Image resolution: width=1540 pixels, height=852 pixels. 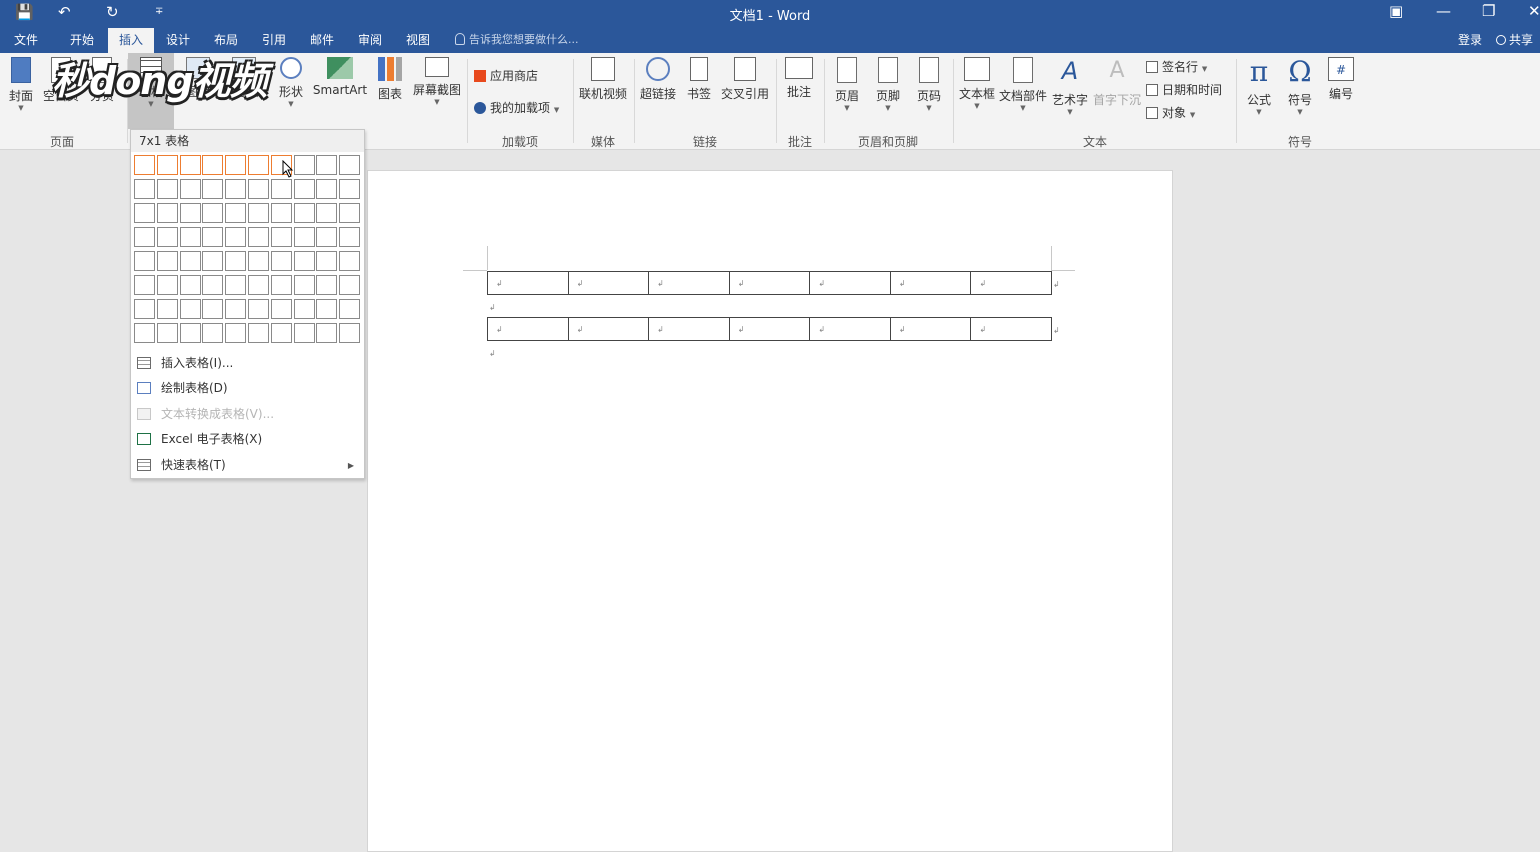 What do you see at coordinates (1341, 79) in the screenshot?
I see `number-button: # 编号` at bounding box center [1341, 79].